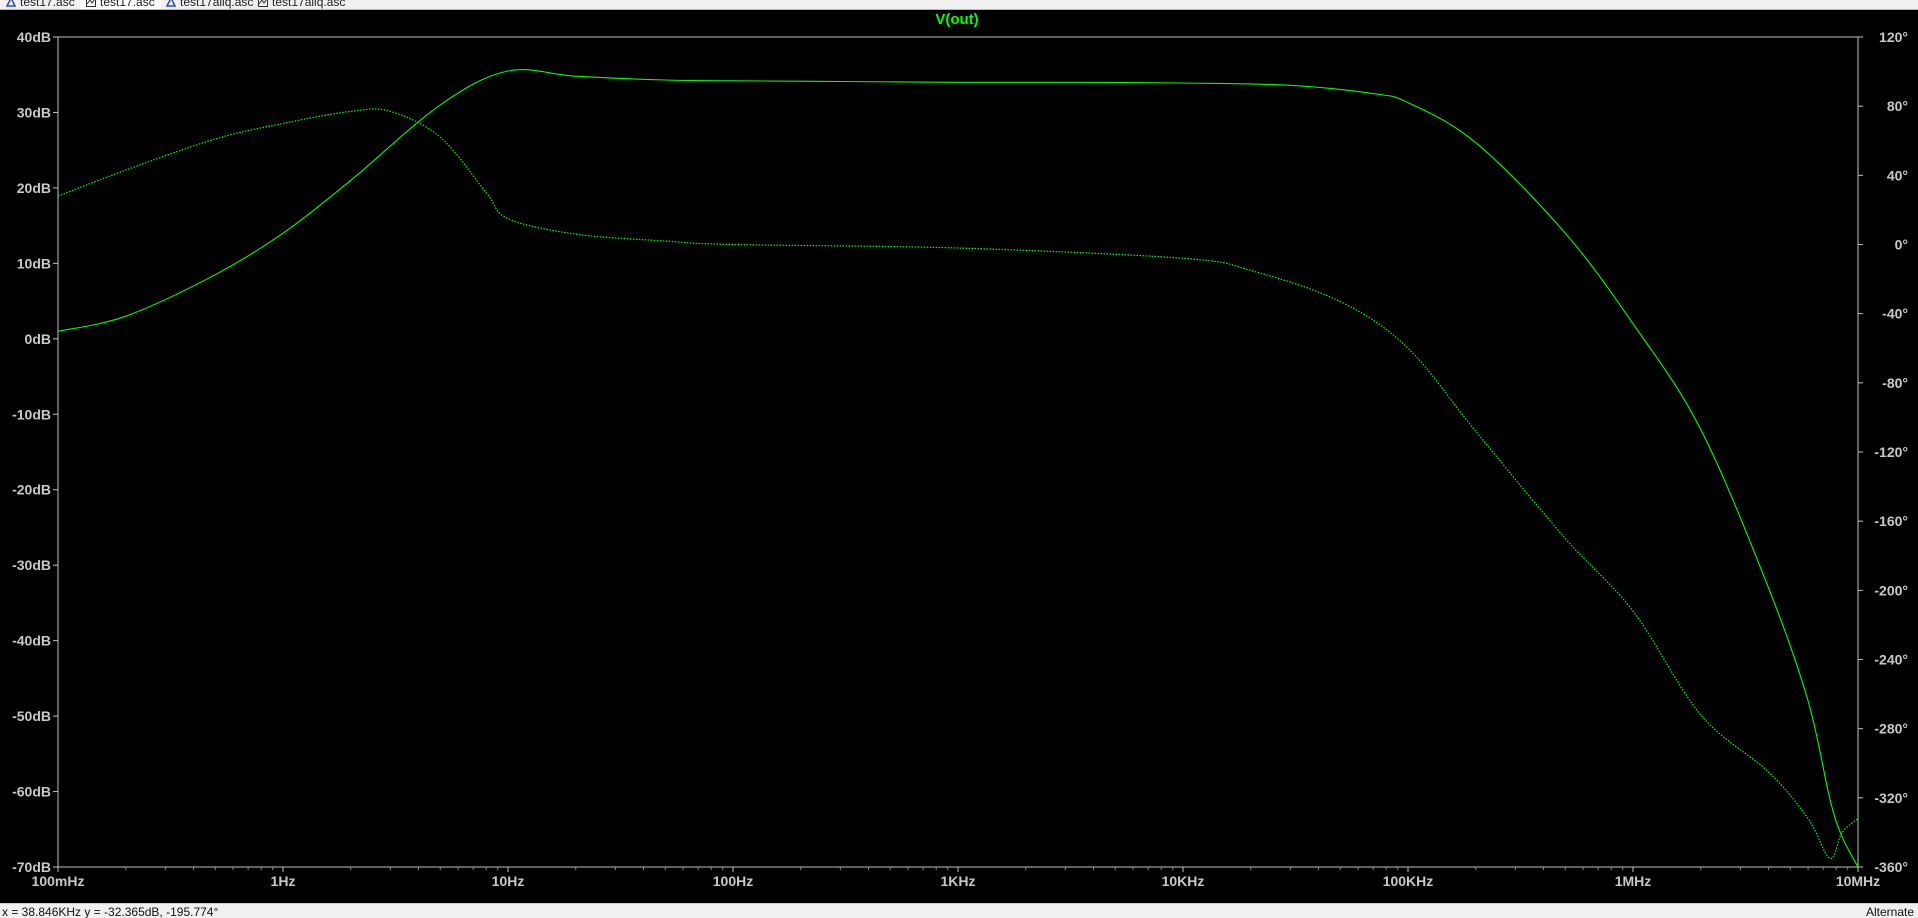  What do you see at coordinates (34, 37) in the screenshot?
I see `y-left-tick-label: 40dB` at bounding box center [34, 37].